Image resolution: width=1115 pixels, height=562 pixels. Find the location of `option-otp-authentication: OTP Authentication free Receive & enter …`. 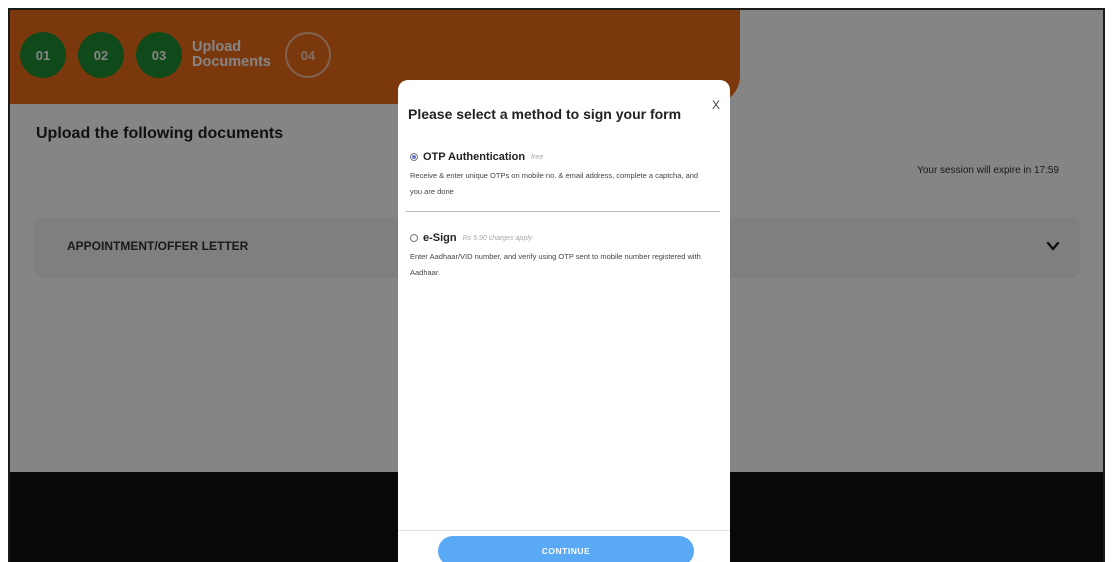

option-otp-authentication: OTP Authentication free Receive & enter … is located at coordinates (564, 175).